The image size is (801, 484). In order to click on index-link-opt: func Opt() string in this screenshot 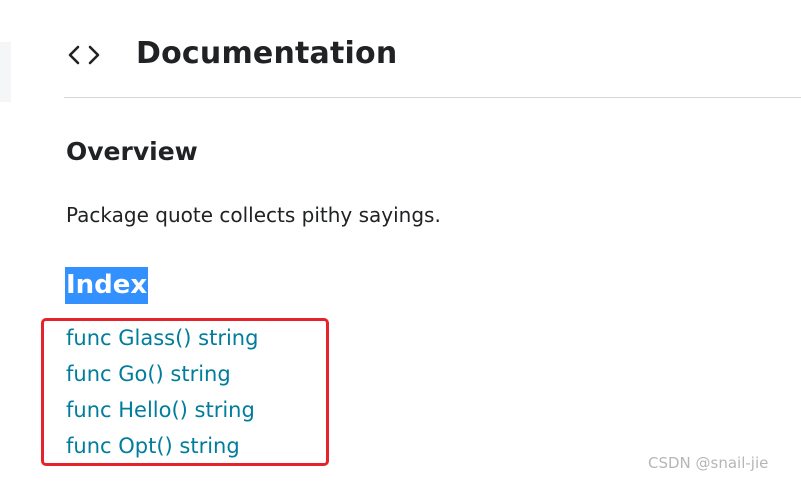, I will do `click(153, 446)`.